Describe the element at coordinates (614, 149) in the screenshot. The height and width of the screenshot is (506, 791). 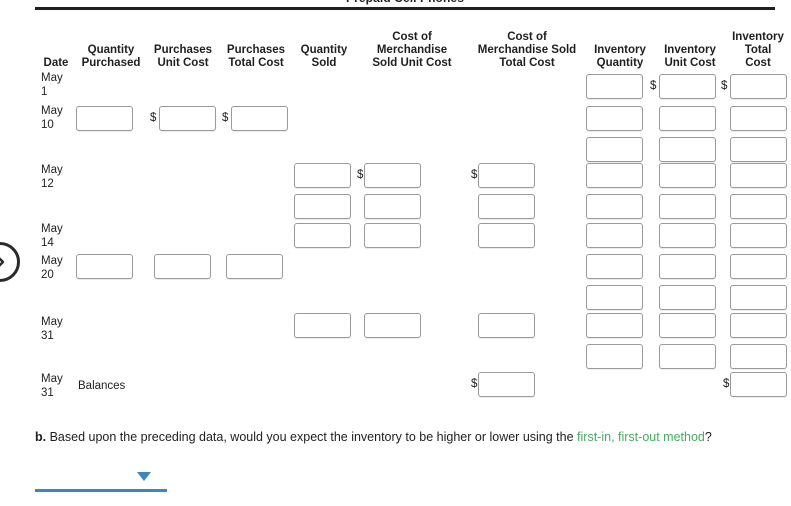
I see `field-inventory-quantity-may10-layer2` at that location.